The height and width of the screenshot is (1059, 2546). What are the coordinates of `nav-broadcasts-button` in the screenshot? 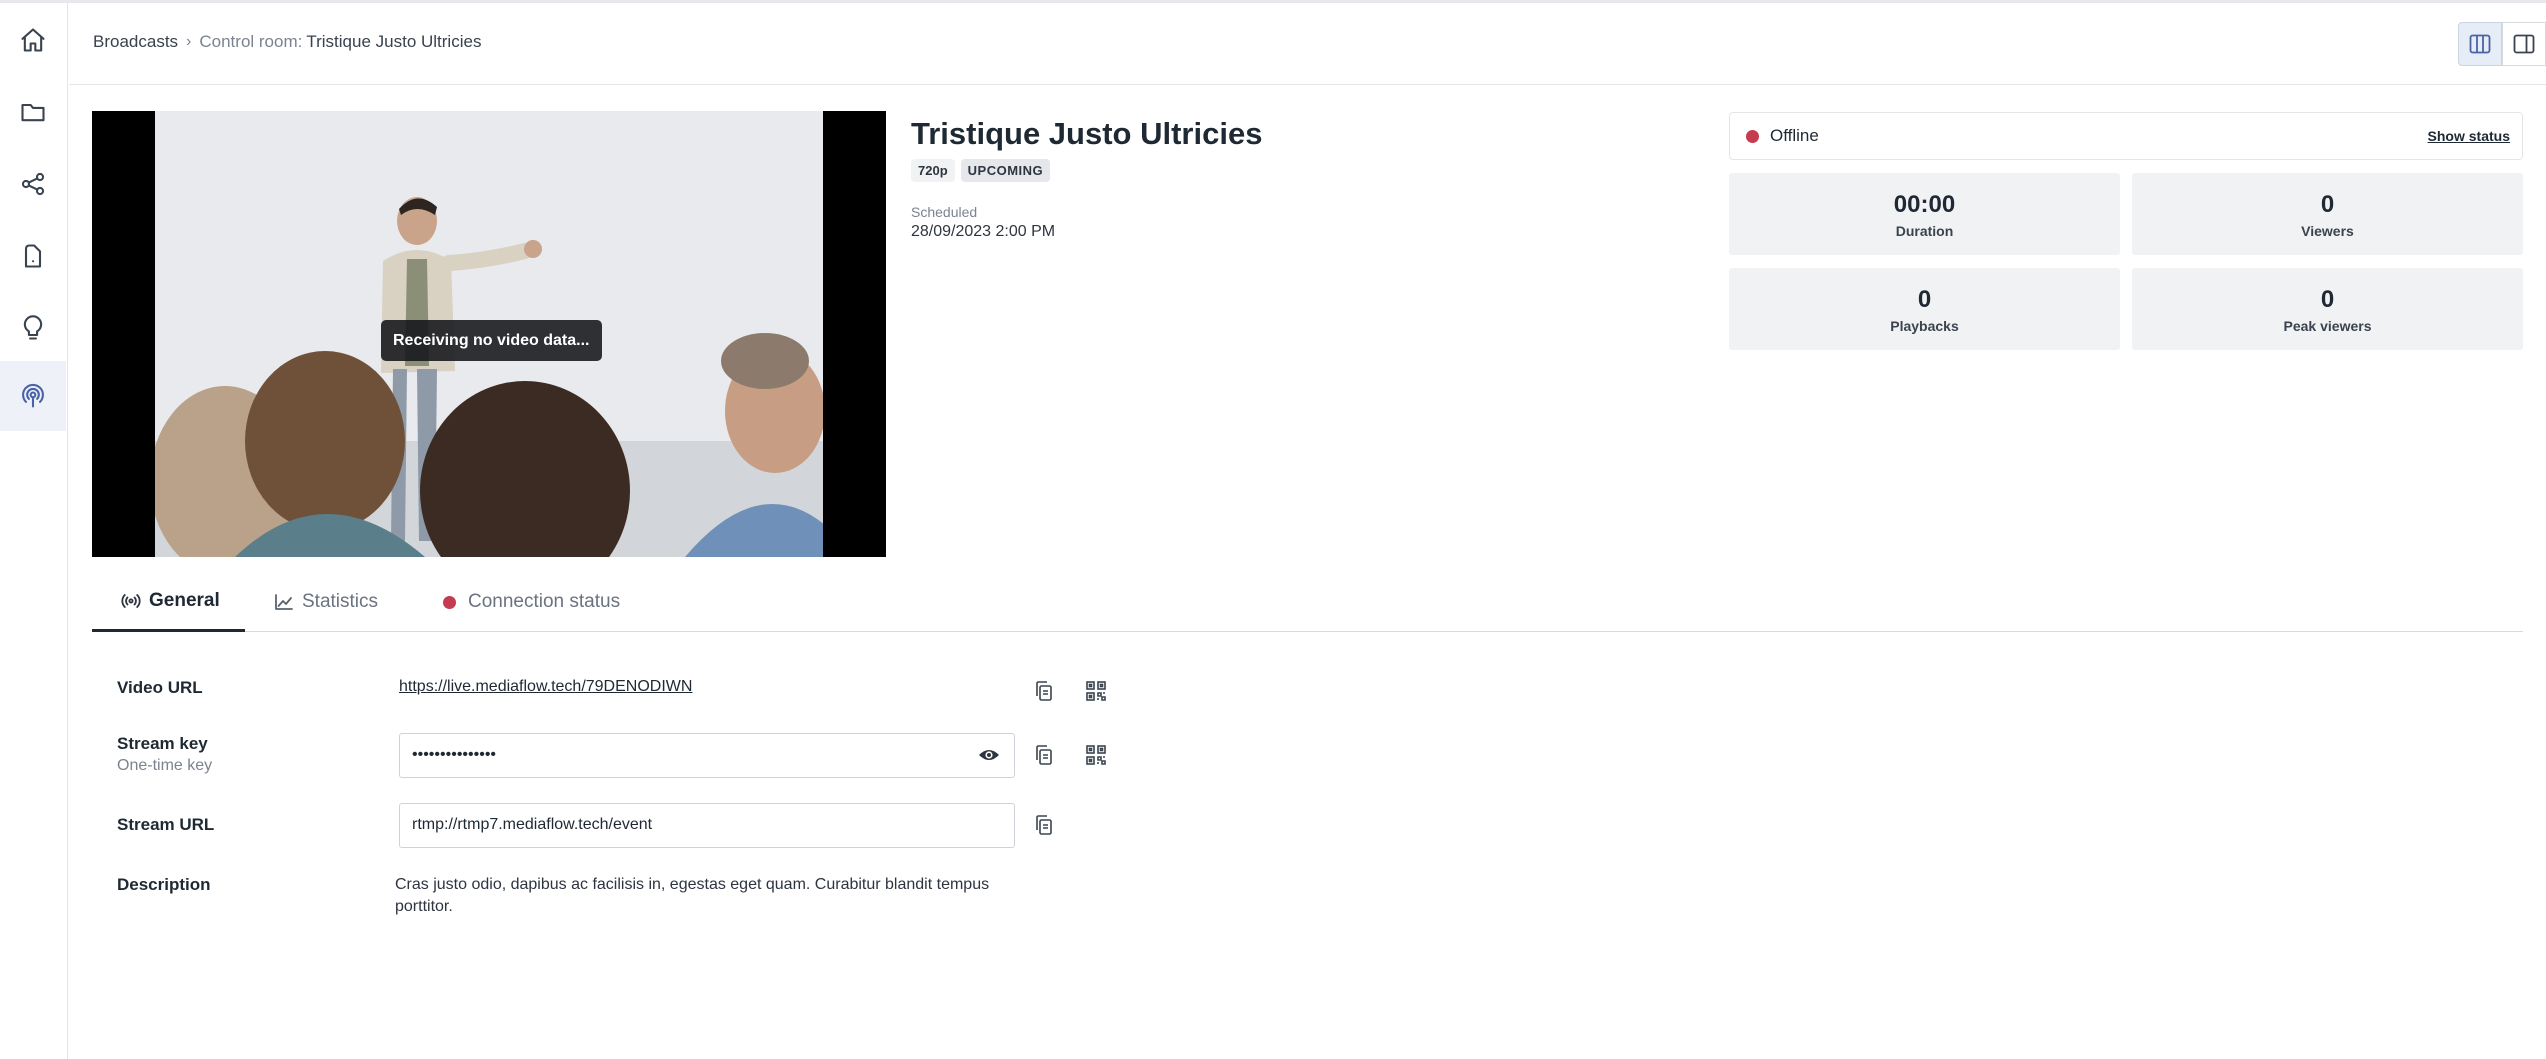 It's located at (33, 396).